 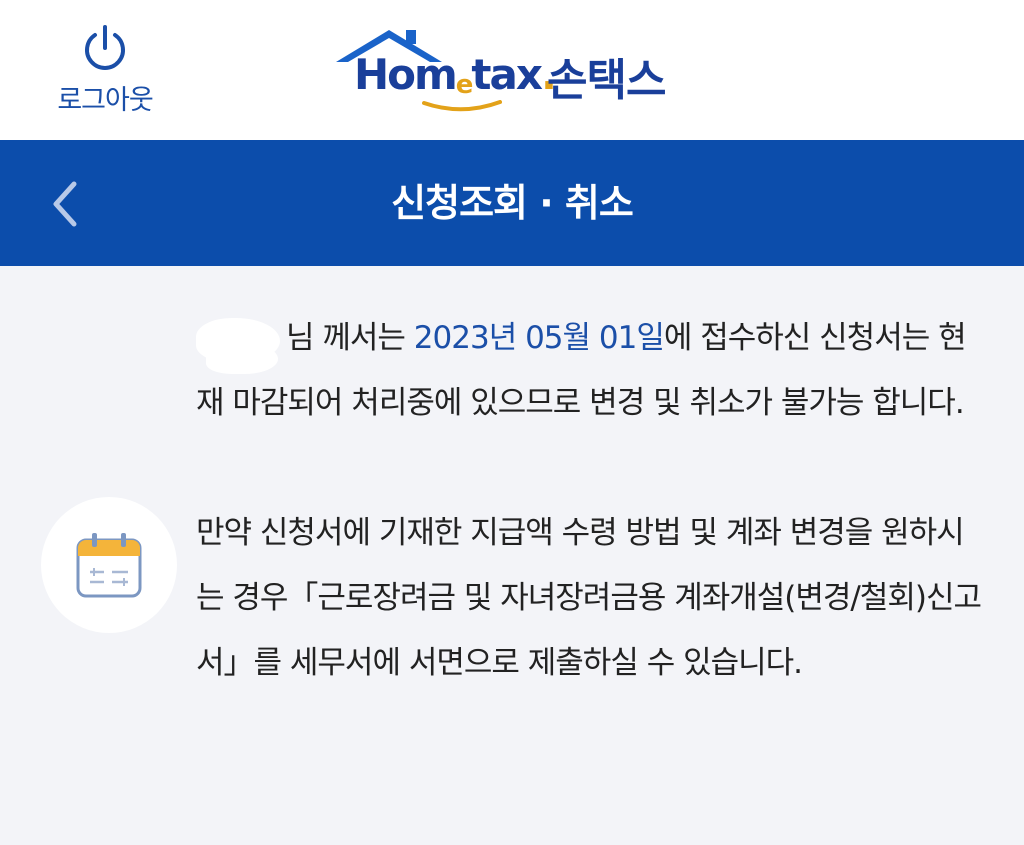 I want to click on logo-text-en: Hometax., so click(x=455, y=75).